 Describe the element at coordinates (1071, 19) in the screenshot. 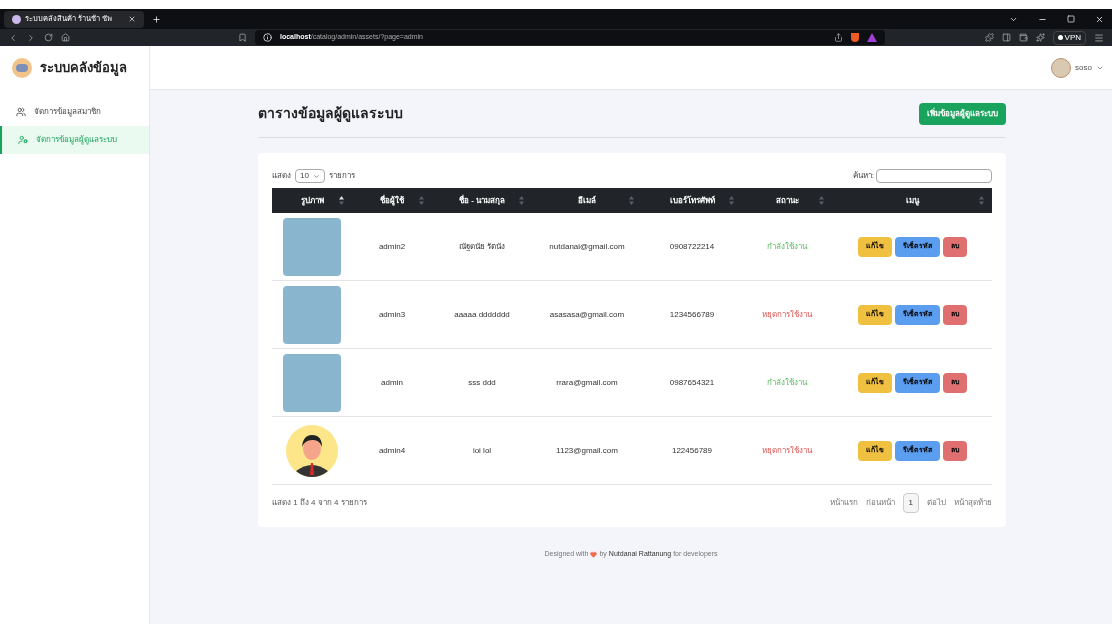

I see `maximize-icon` at that location.